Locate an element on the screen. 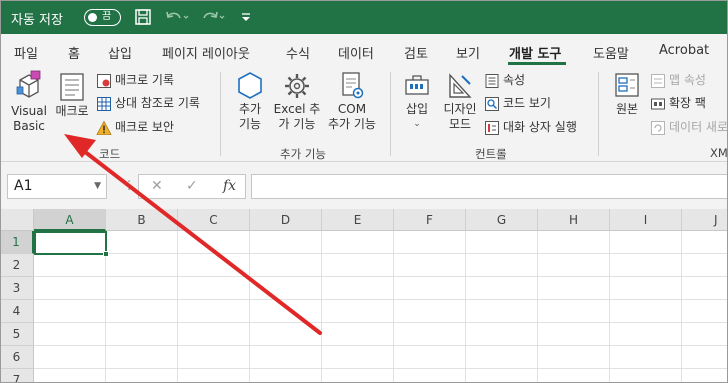  tab-data: 데이터 is located at coordinates (356, 52).